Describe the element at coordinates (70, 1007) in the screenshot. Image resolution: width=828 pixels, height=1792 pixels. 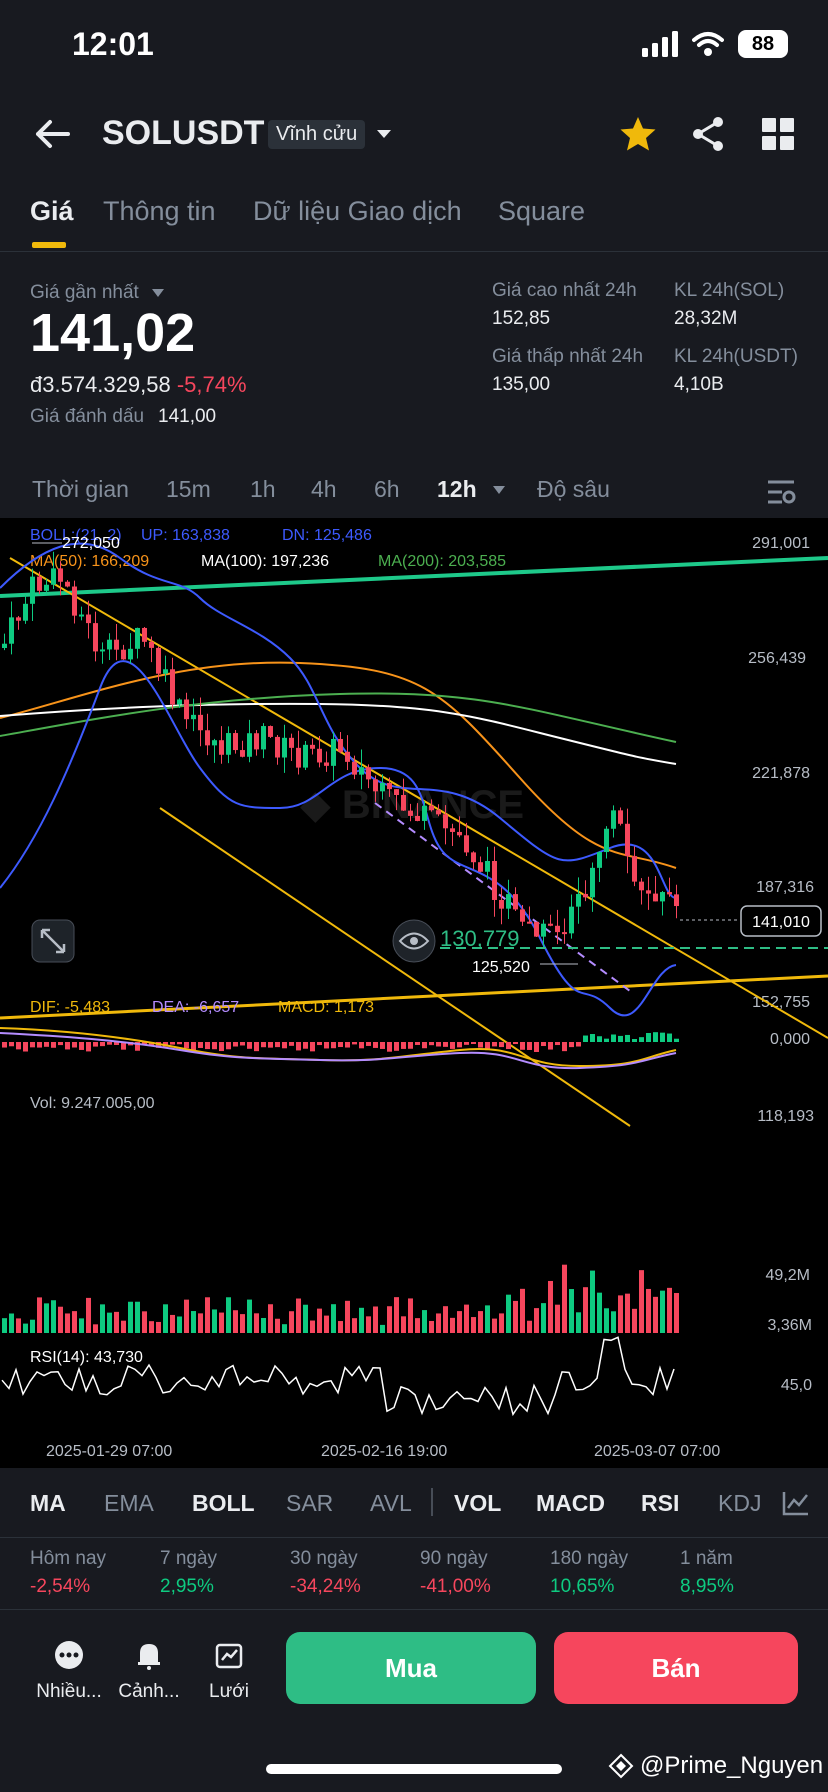
I see `dif-label: DIF: -5,483` at that location.